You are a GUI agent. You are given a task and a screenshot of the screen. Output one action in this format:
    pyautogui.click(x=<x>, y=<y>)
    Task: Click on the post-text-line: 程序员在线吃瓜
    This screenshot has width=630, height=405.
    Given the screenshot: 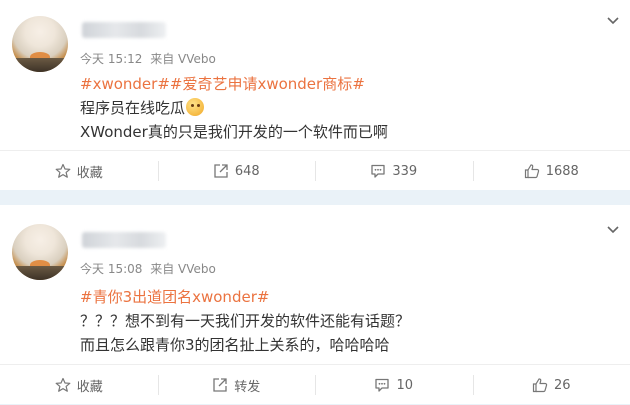 What is the action you would take?
    pyautogui.click(x=234, y=108)
    